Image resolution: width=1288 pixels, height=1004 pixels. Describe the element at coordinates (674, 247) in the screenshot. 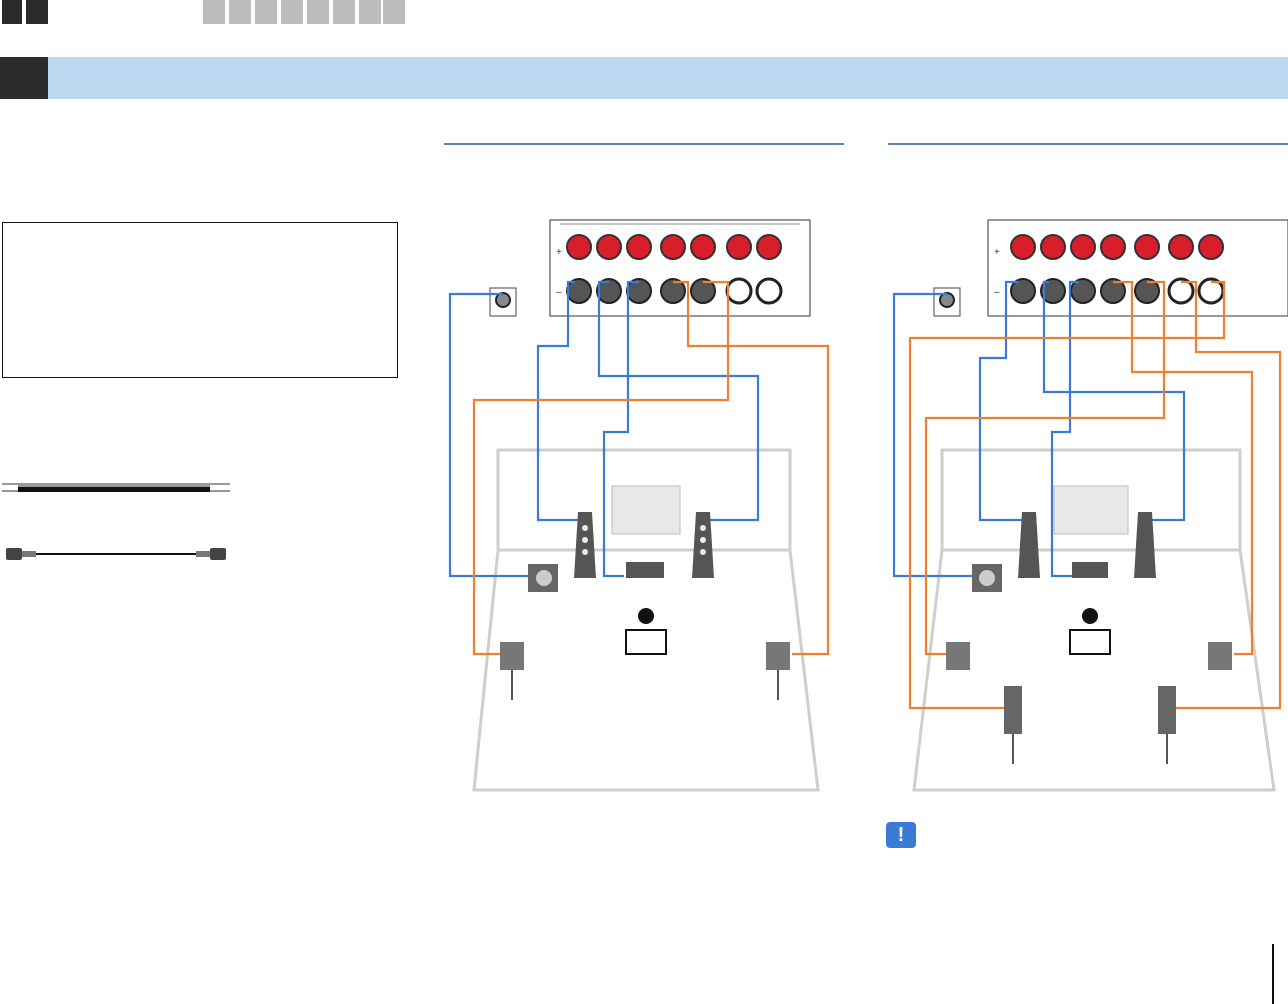

I see `red-terminals` at that location.